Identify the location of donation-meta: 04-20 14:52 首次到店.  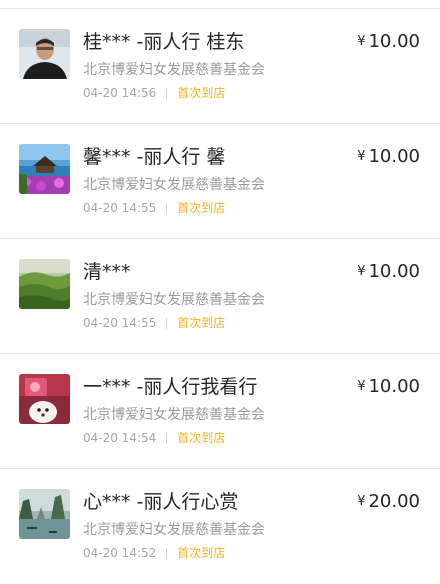
(154, 553).